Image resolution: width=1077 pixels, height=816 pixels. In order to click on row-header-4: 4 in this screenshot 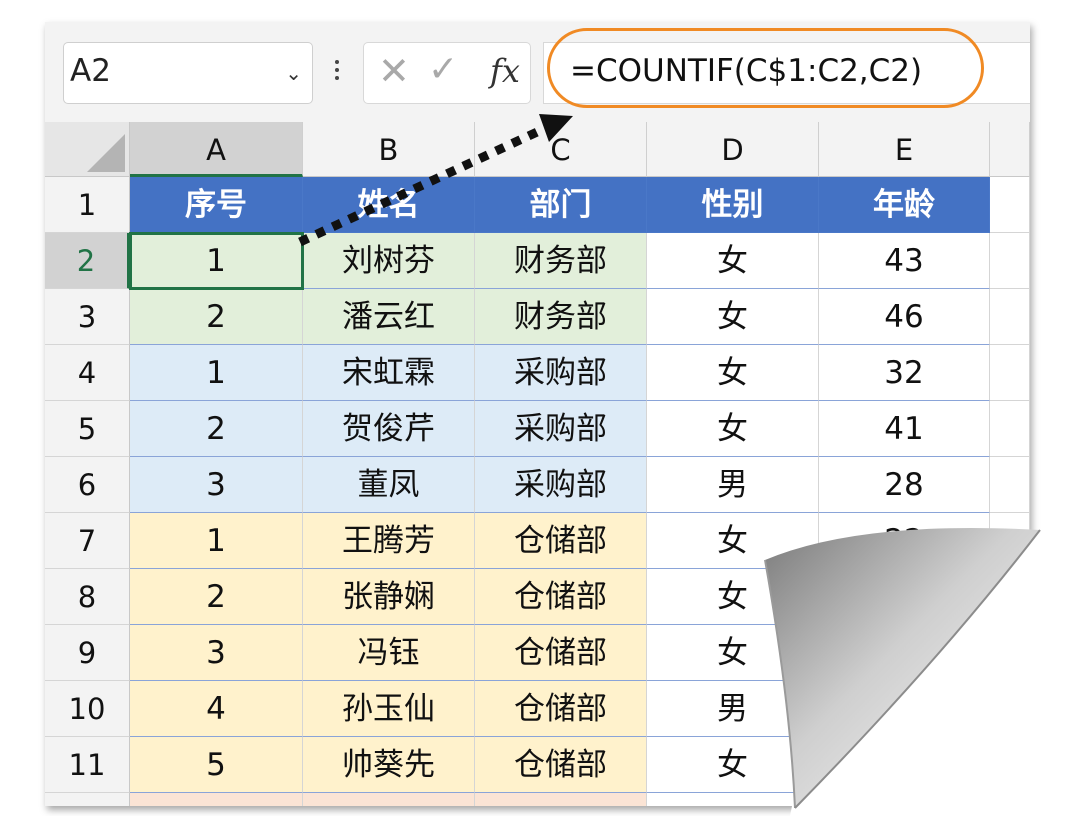, I will do `click(87, 373)`.